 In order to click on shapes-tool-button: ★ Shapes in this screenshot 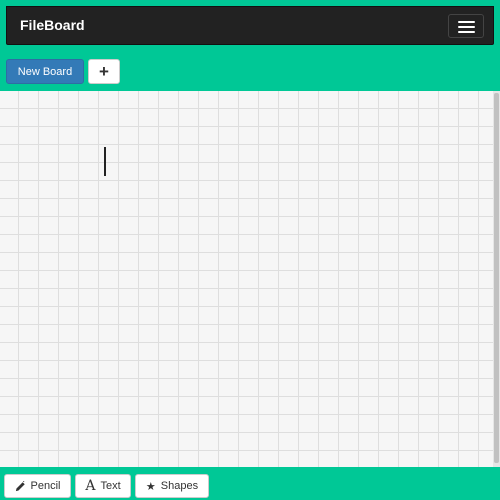, I will do `click(172, 486)`.